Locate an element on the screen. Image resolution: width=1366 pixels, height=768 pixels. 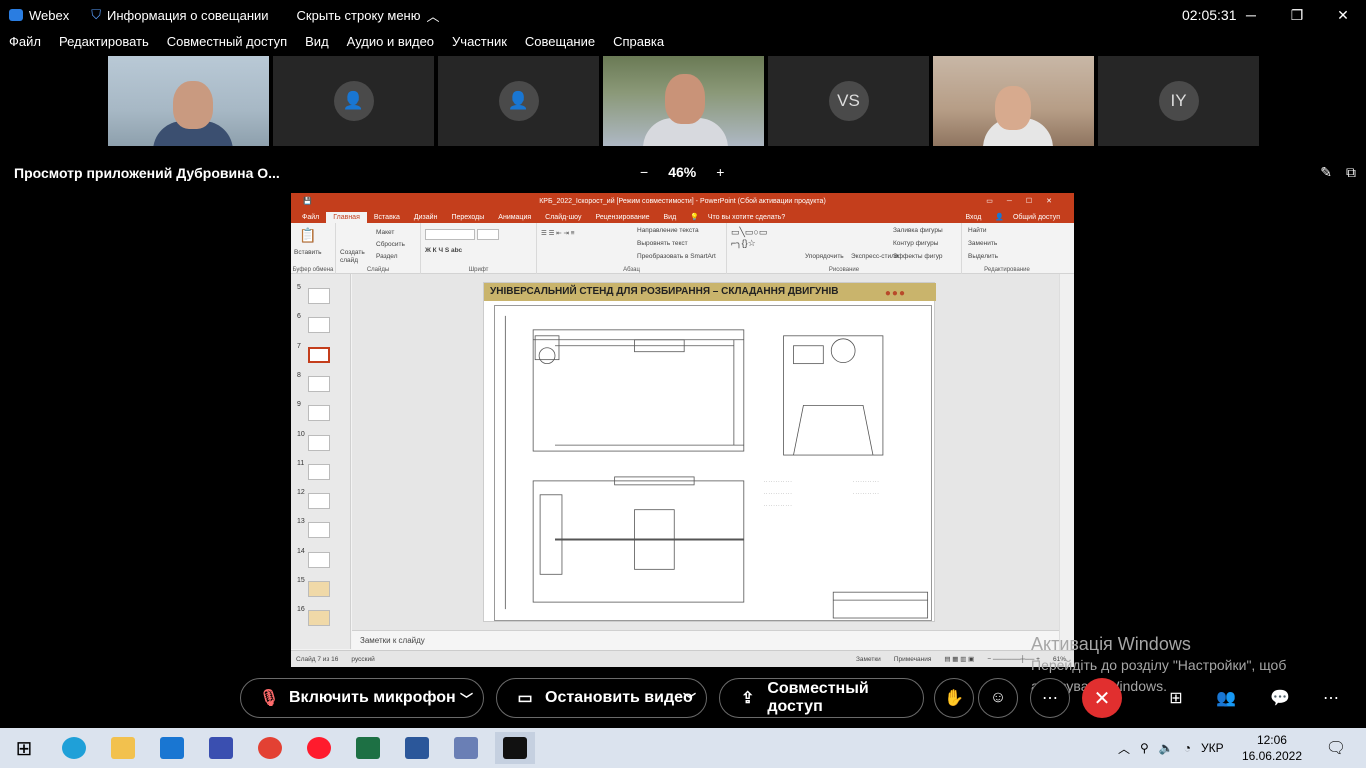
tell-me-box: 💡 Что вы хотите сделать? is located at coordinates (741, 217).